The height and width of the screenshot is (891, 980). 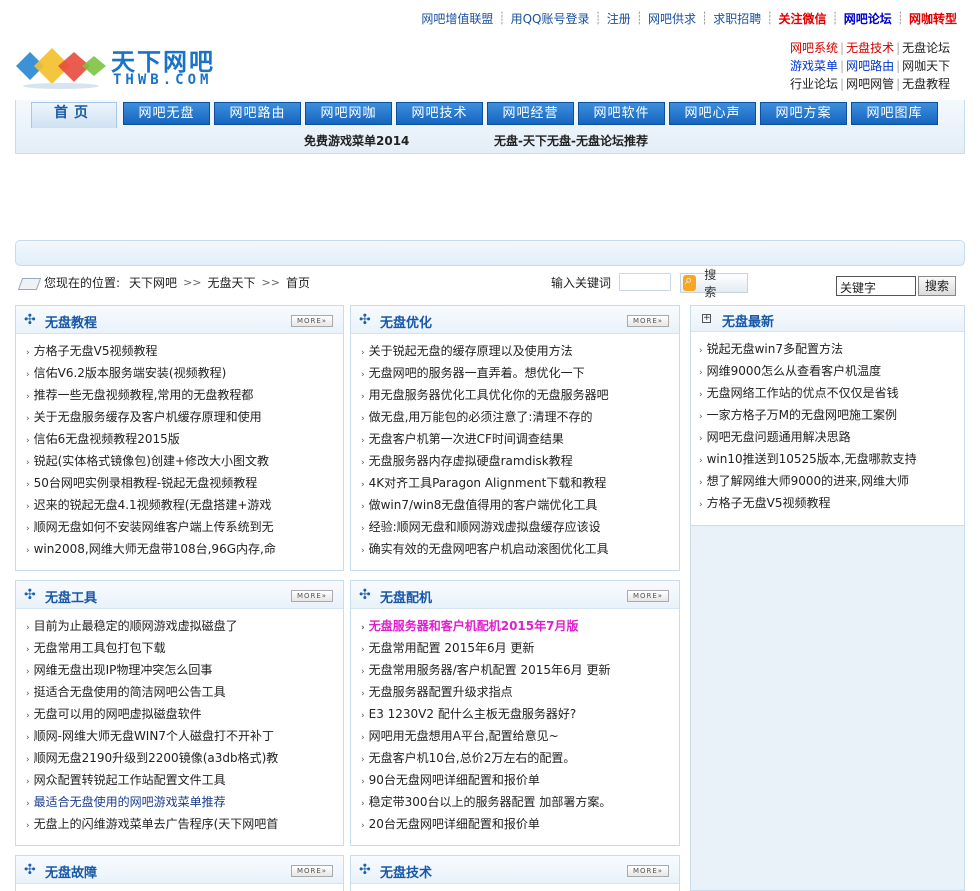 I want to click on search-submit-button: 搜索, so click(x=937, y=286).